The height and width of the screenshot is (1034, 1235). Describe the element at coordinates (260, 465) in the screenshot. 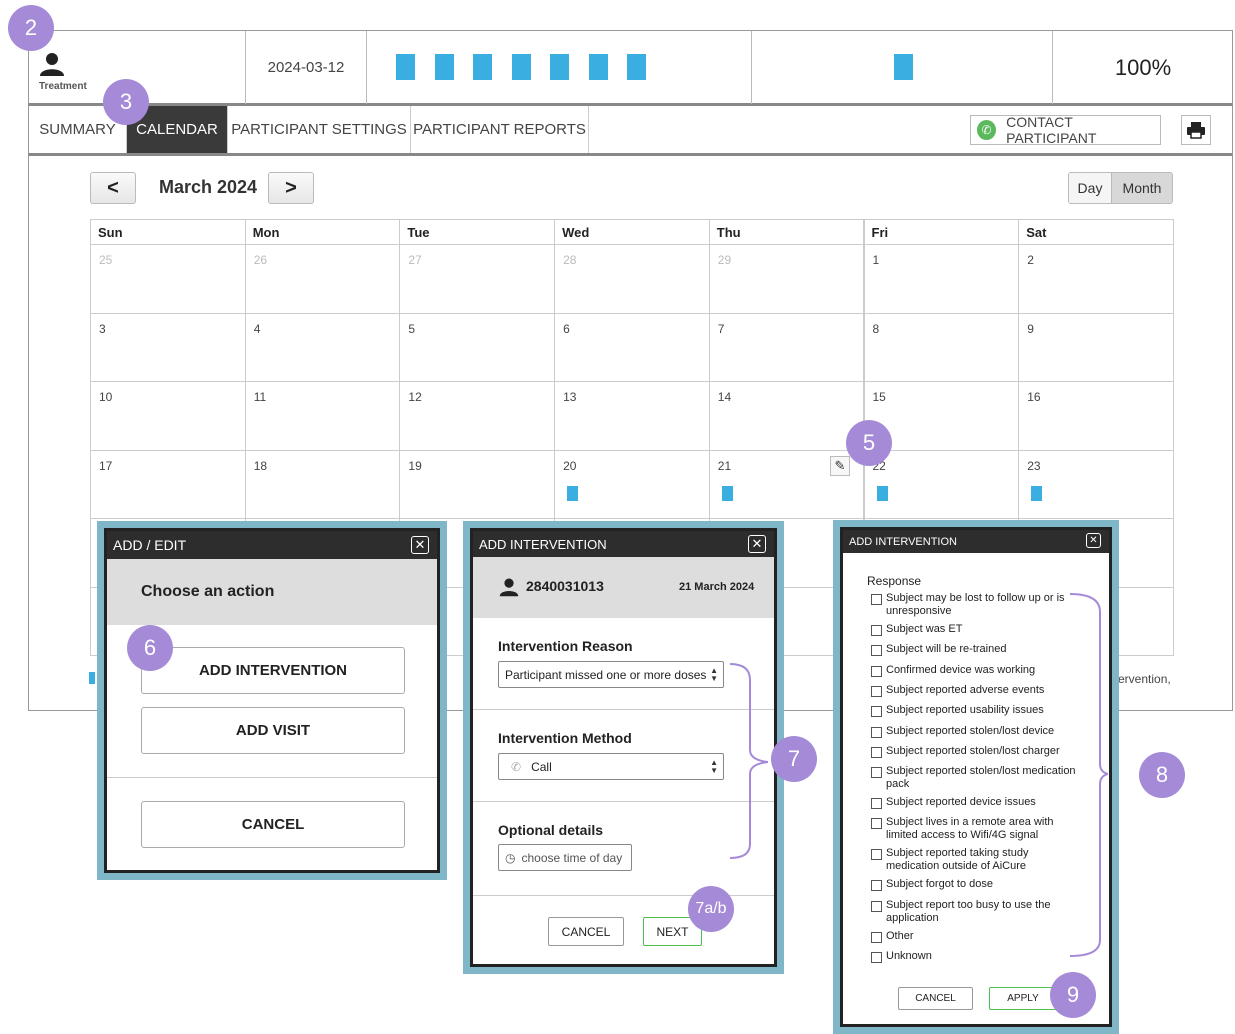

I see `day-number: 18` at that location.